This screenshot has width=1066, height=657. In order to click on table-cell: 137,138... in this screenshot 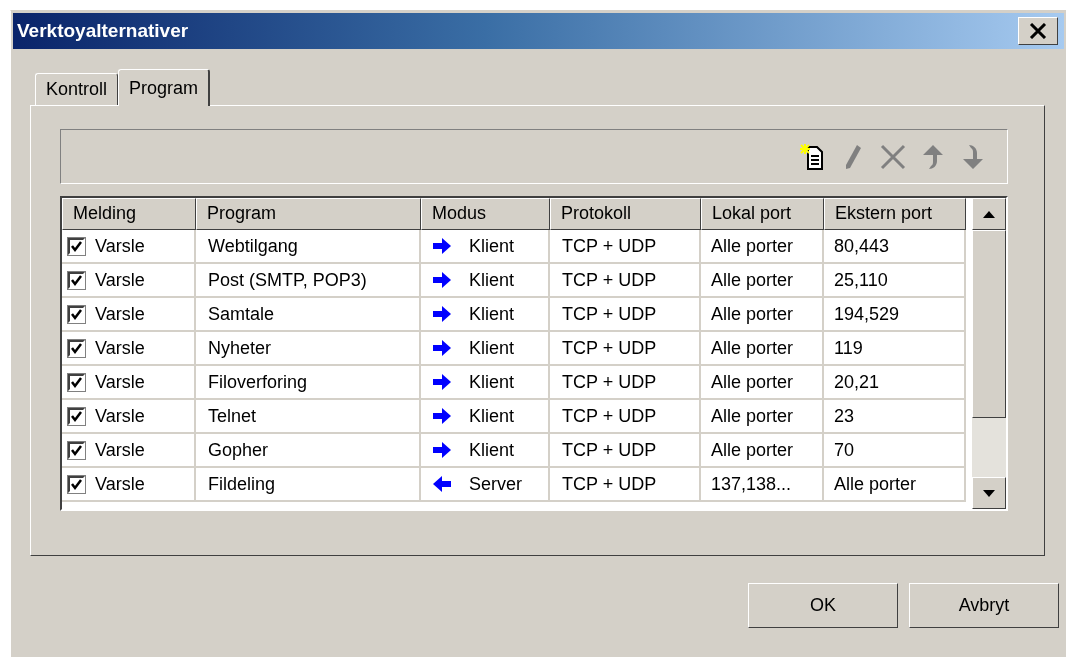, I will do `click(762, 485)`.